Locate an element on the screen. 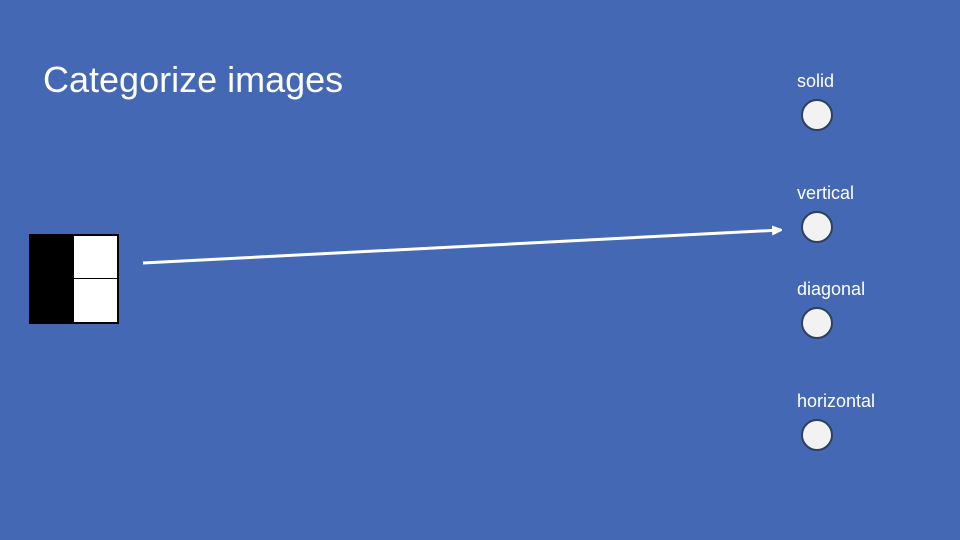 This screenshot has height=540, width=960. category-target-horizontal is located at coordinates (817, 435).